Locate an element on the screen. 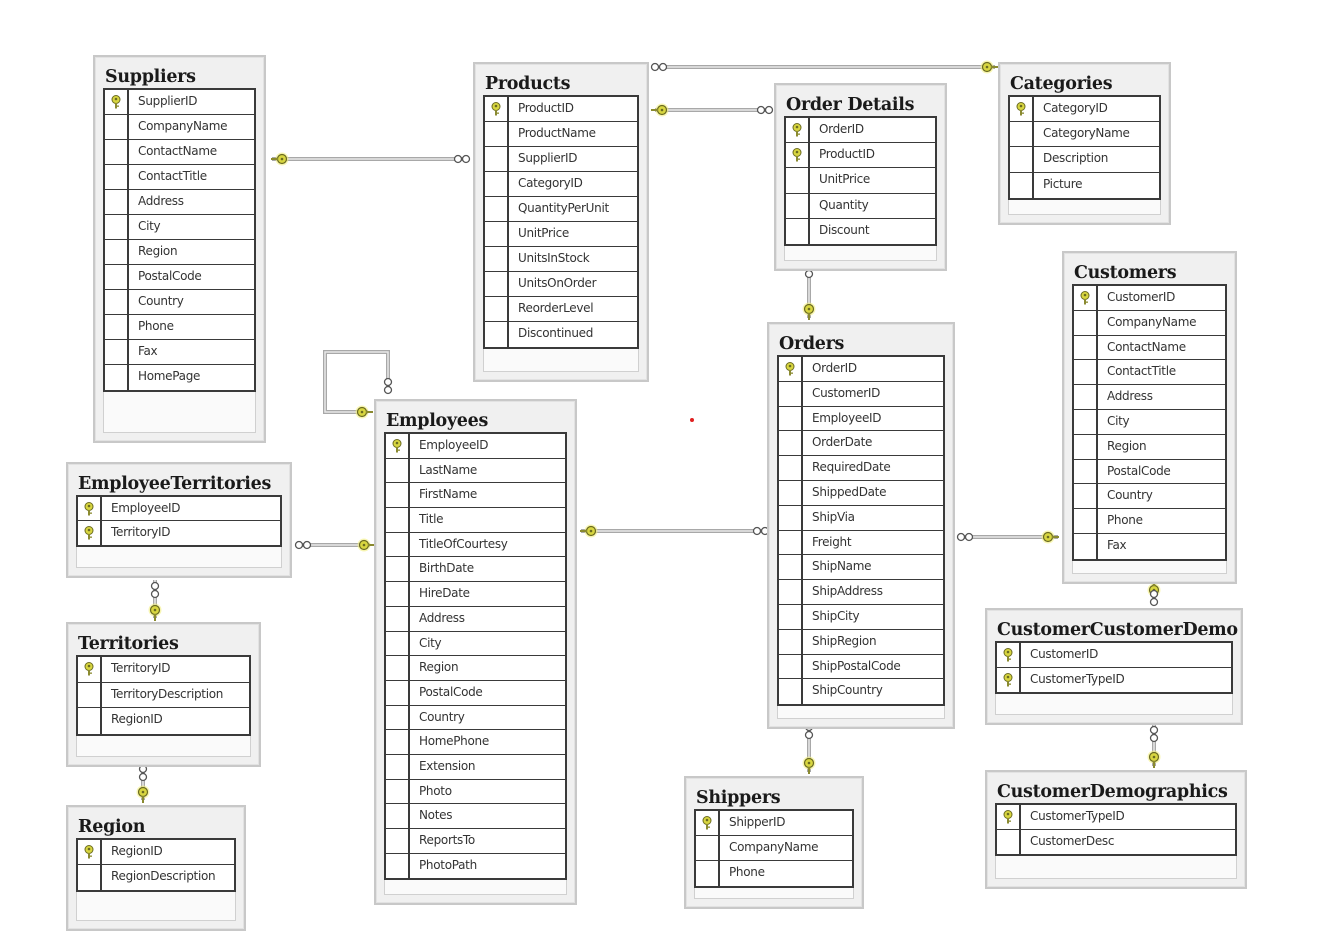 The height and width of the screenshot is (945, 1326). column-row: TerritoryDescription is located at coordinates (163, 695).